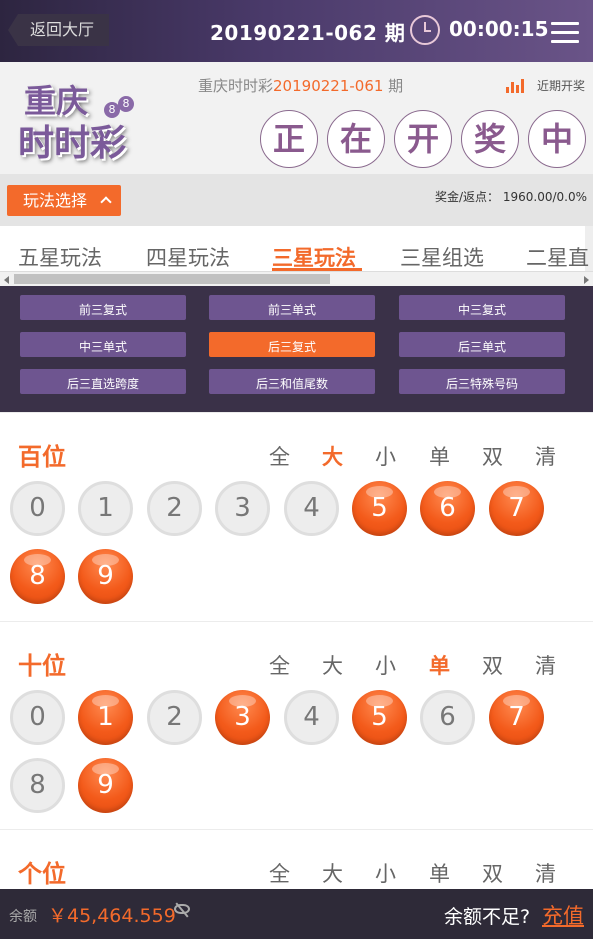  I want to click on tab-play-2: 三星玩法, so click(314, 257).